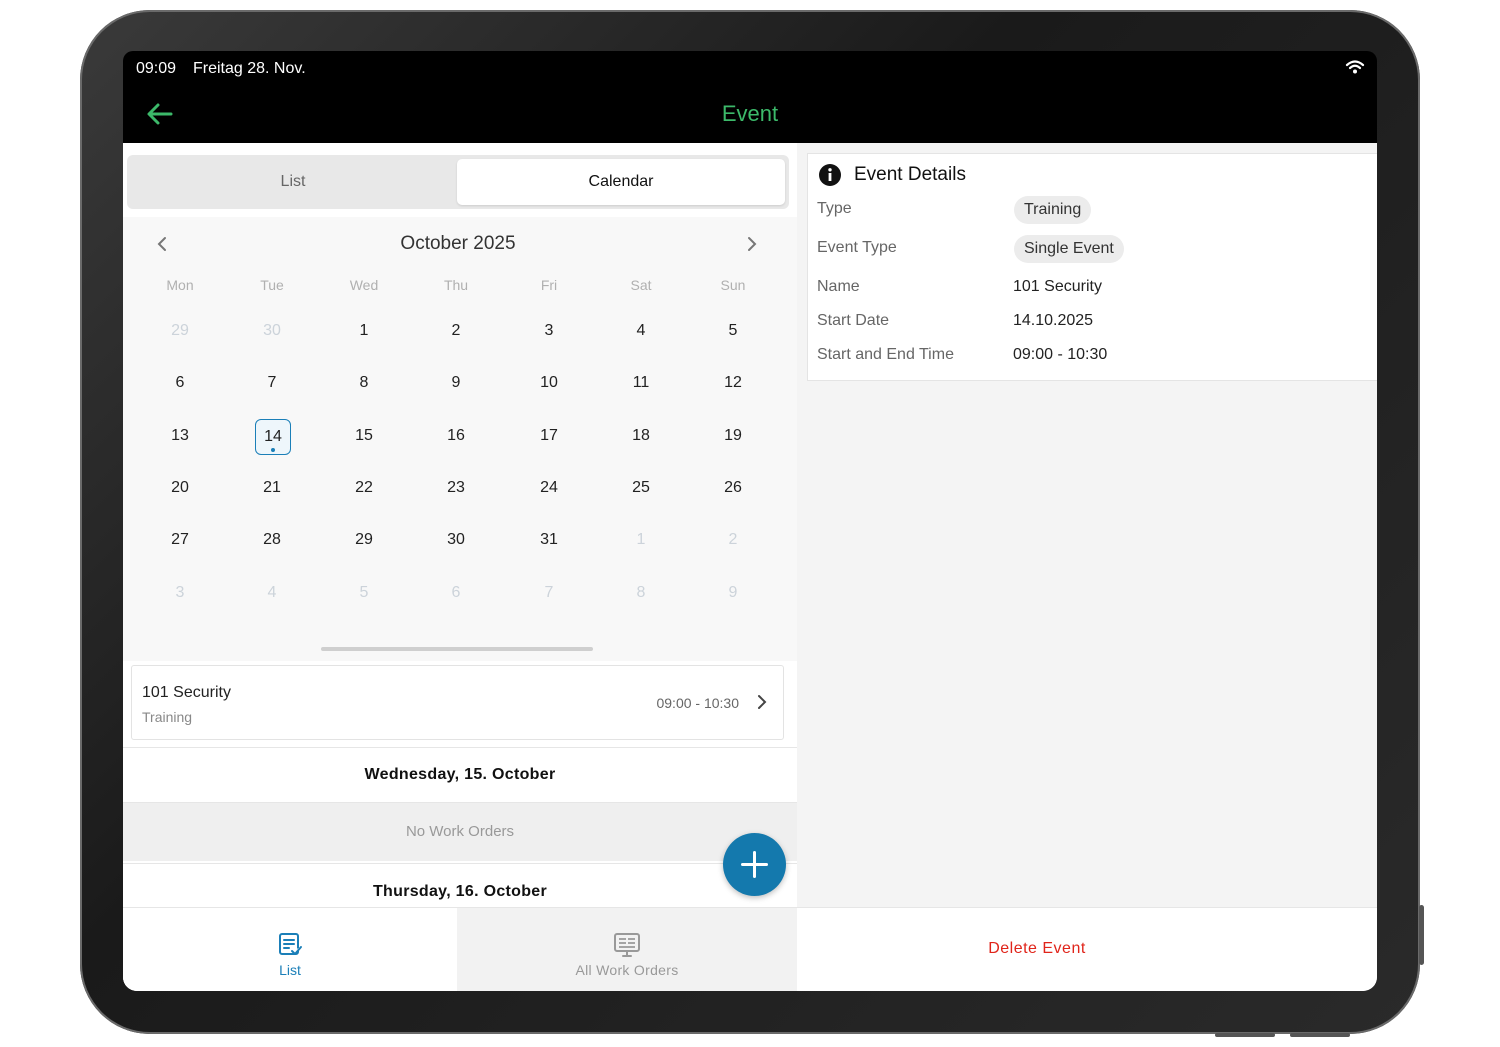 The height and width of the screenshot is (1047, 1500). What do you see at coordinates (293, 182) in the screenshot?
I see `segment-list: List` at bounding box center [293, 182].